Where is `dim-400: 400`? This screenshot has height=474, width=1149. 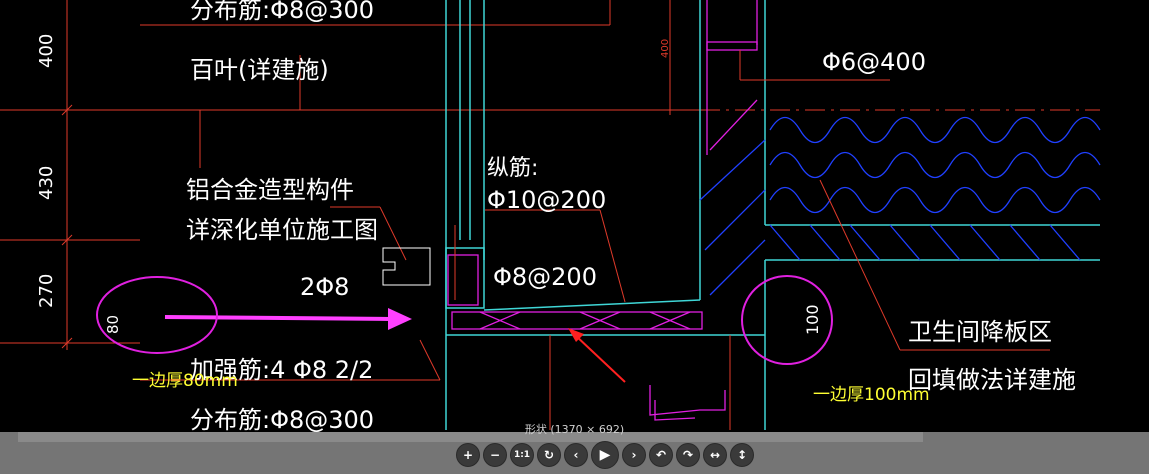 dim-400: 400 is located at coordinates (46, 51).